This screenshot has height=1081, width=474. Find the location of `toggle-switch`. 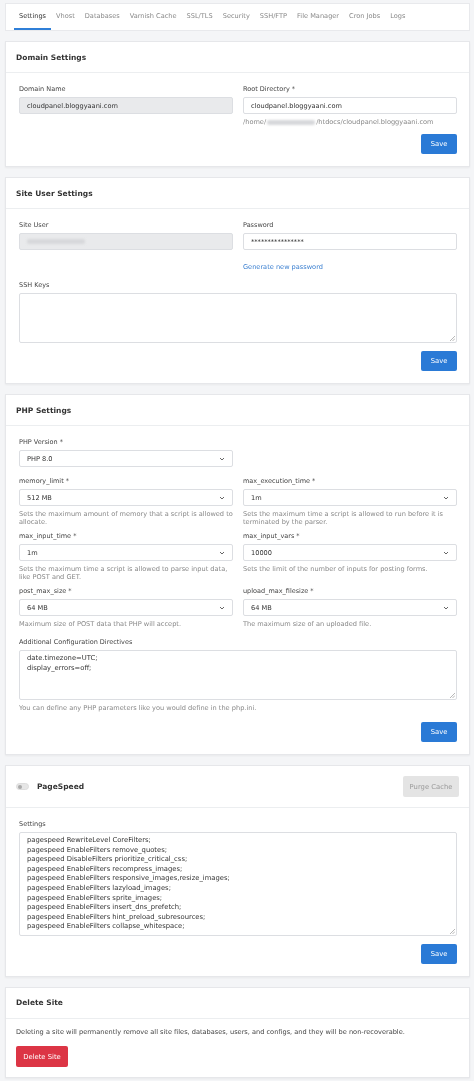

toggle-switch is located at coordinates (22, 786).